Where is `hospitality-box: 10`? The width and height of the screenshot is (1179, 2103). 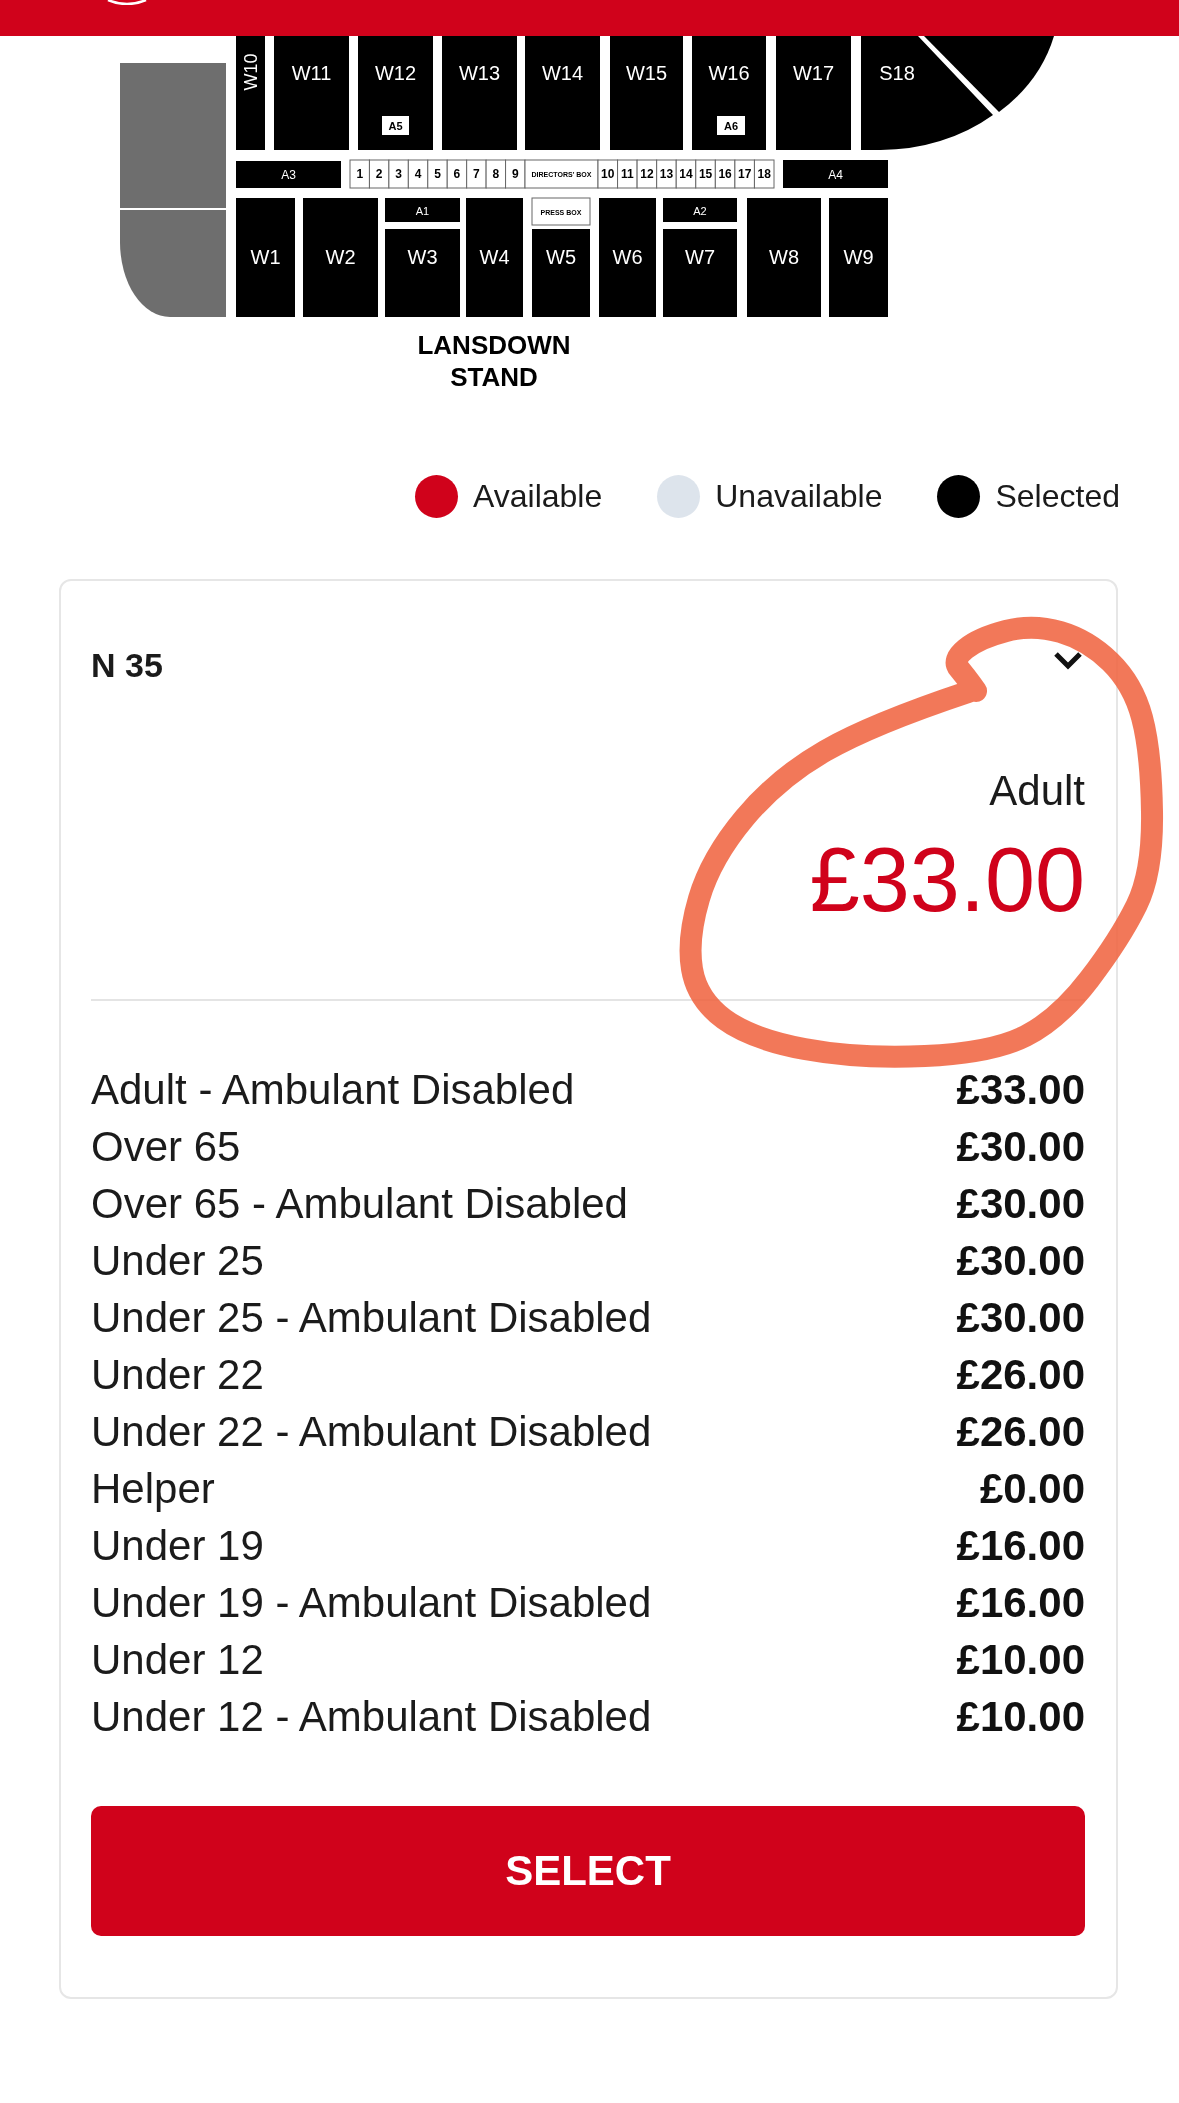 hospitality-box: 10 is located at coordinates (608, 174).